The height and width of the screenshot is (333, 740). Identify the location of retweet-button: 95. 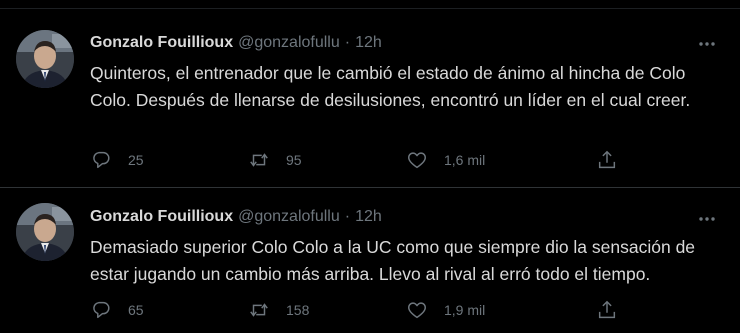
(275, 160).